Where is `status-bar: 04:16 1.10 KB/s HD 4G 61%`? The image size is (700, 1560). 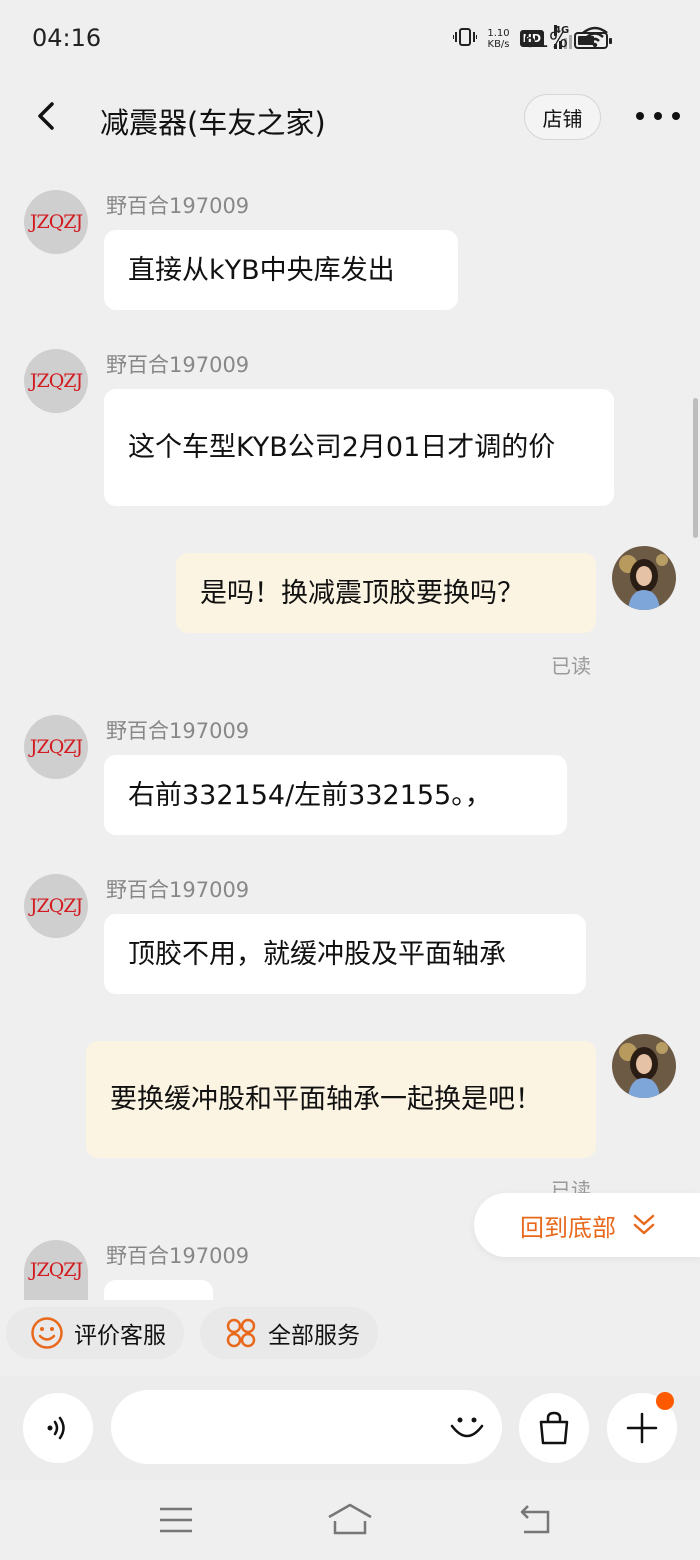 status-bar: 04:16 1.10 KB/s HD 4G 61% is located at coordinates (350, 40).